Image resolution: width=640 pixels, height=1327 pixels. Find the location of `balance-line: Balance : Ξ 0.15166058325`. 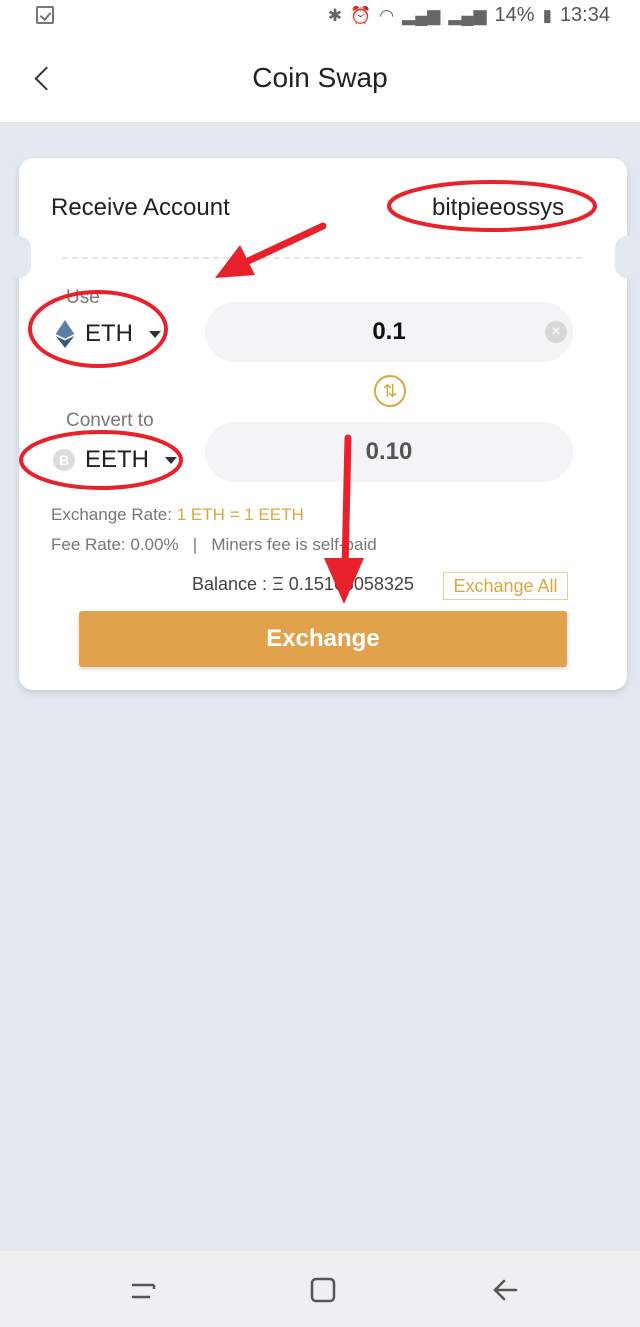

balance-line: Balance : Ξ 0.15166058325 is located at coordinates (303, 584).